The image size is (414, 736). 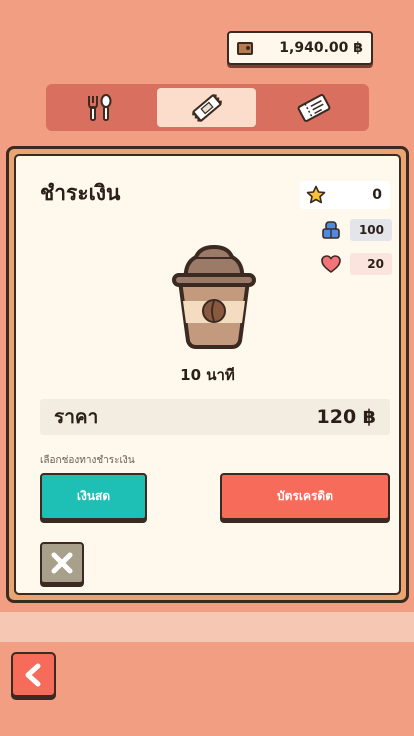 What do you see at coordinates (345, 195) in the screenshot?
I see `stat-stars: 0` at bounding box center [345, 195].